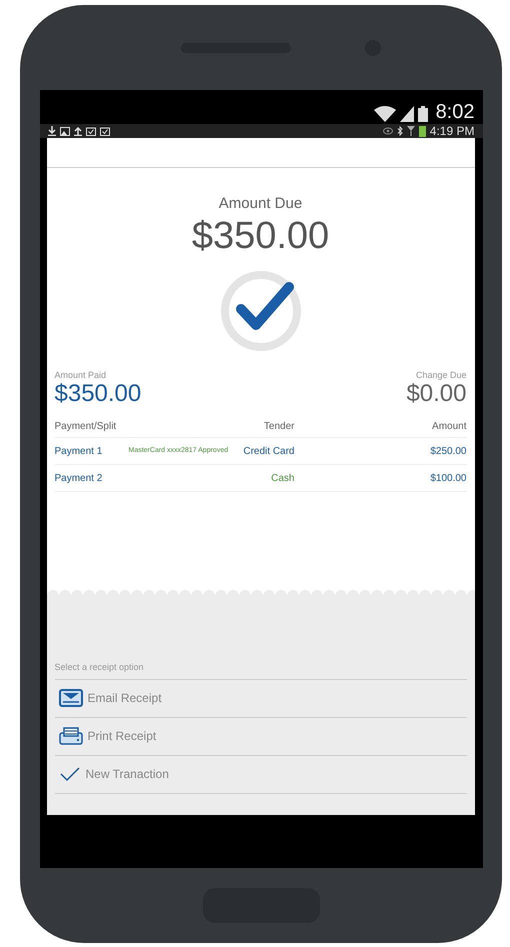 The image size is (510, 947). I want to click on receipt-option: Print Receipt, so click(122, 736).